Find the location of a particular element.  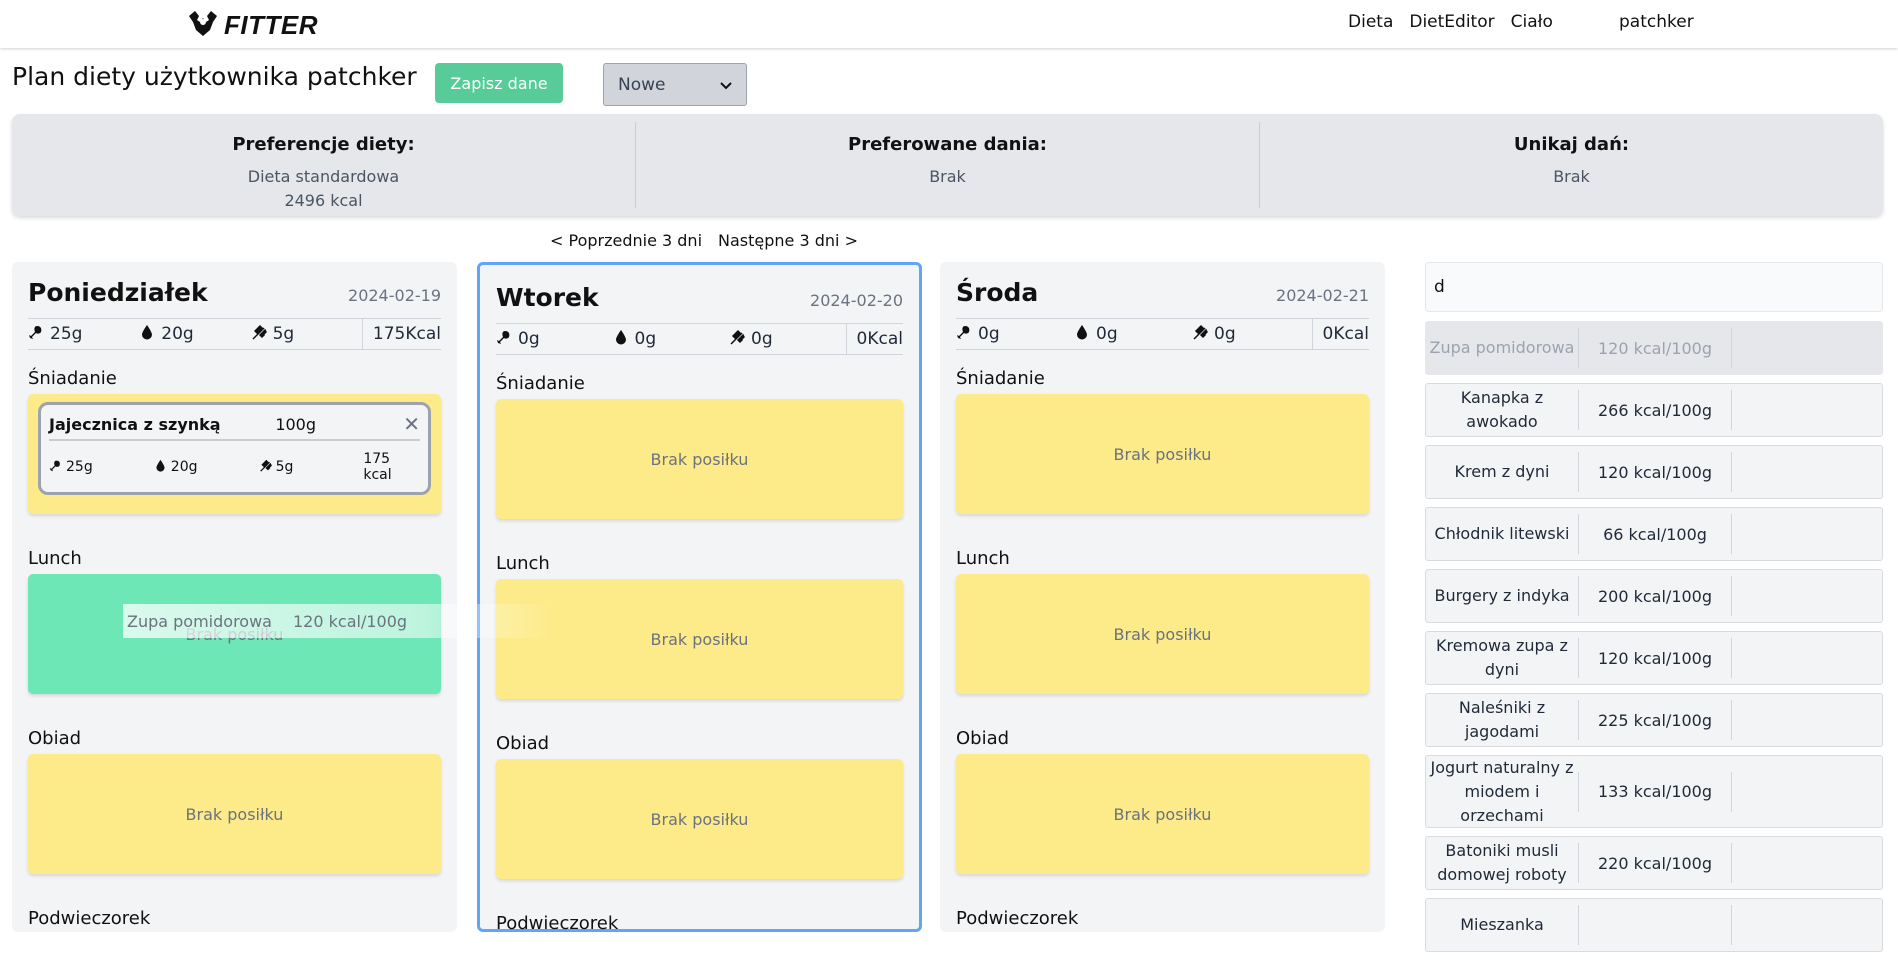

food-list-kcal: 66 kcal/100g is located at coordinates (1655, 534).